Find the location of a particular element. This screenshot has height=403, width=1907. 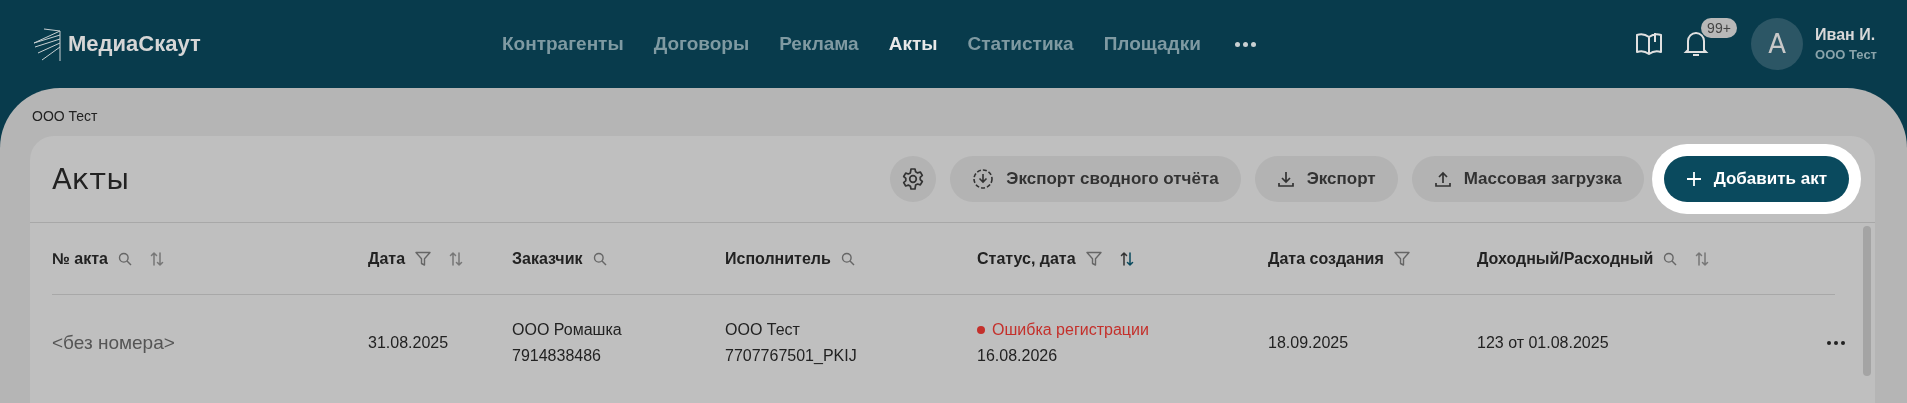

logo-icon is located at coordinates (47, 44).